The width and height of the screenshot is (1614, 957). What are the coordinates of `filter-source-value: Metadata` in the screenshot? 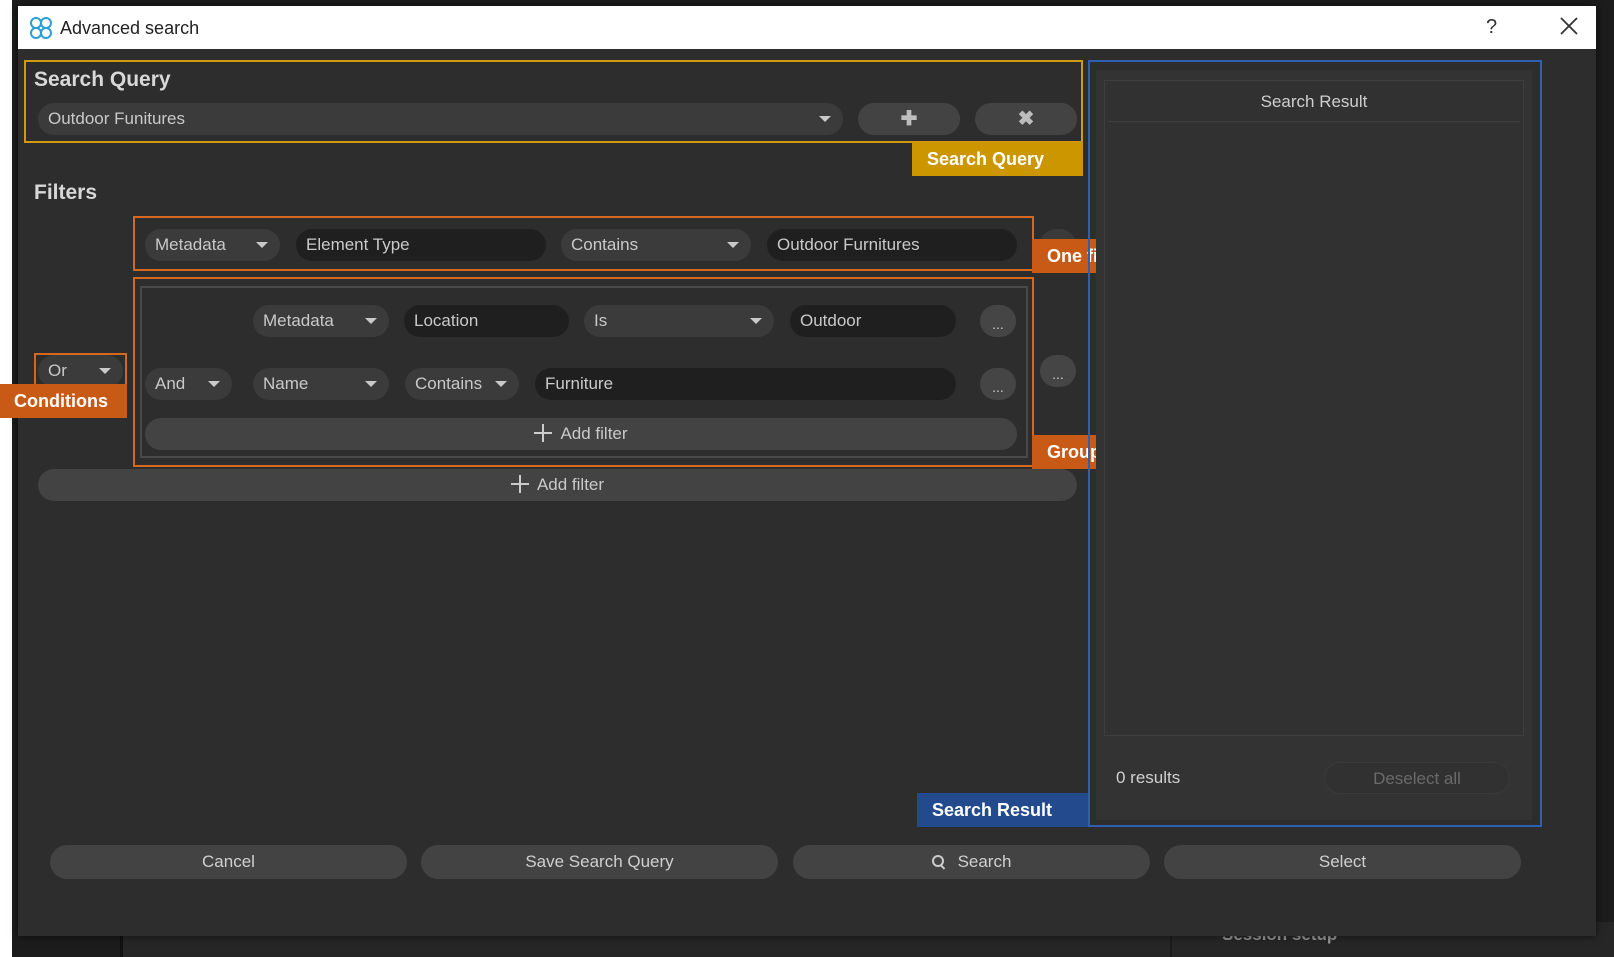 It's located at (190, 244).